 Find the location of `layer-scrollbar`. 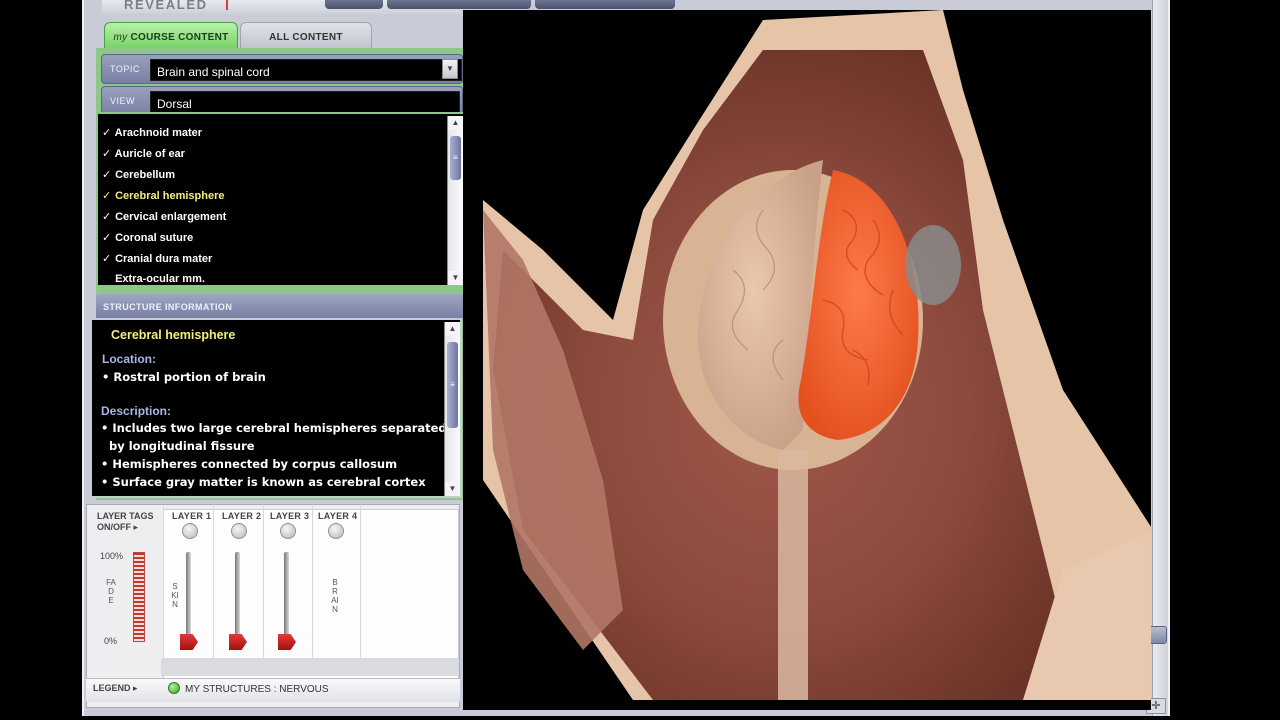

layer-scrollbar is located at coordinates (310, 667).